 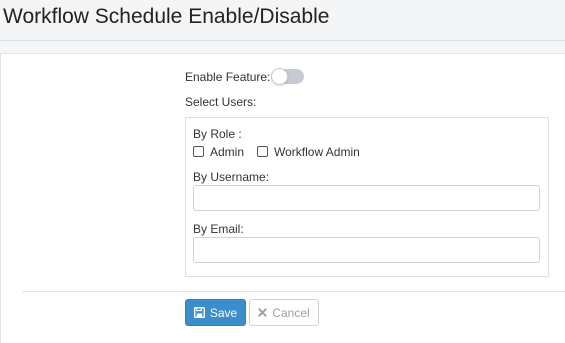 I want to click on enable-feature-label: Enable Feature:, so click(x=228, y=77).